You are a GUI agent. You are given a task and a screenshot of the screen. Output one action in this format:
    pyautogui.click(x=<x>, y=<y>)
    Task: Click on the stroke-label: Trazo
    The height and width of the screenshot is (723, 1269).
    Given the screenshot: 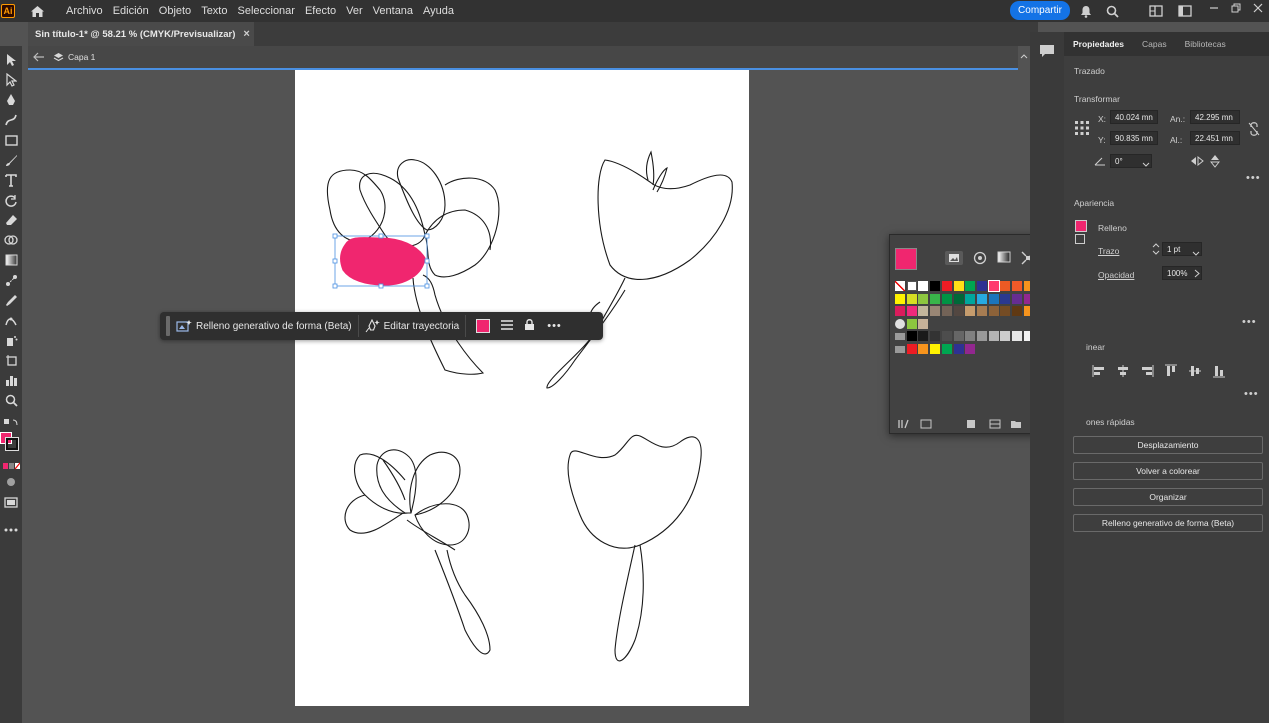 What is the action you would take?
    pyautogui.click(x=1108, y=251)
    